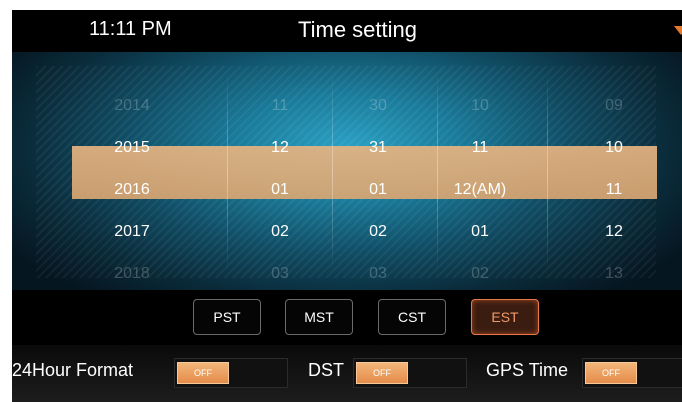  I want to click on gps-time-toggle: OFF, so click(632, 373).